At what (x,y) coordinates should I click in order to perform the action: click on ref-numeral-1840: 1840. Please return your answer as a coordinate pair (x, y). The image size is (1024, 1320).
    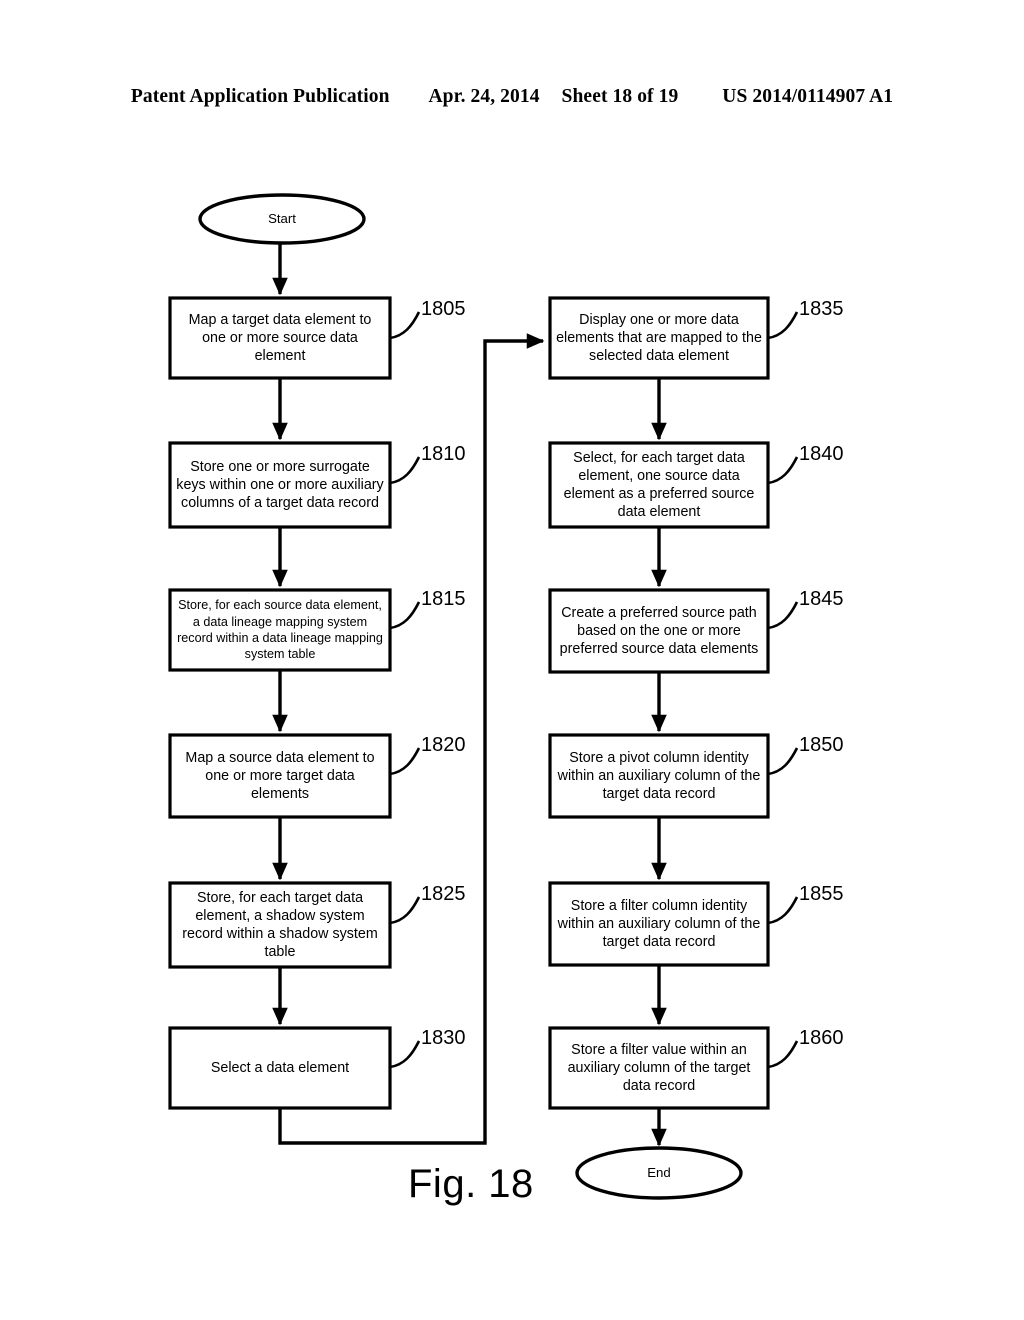
    Looking at the image, I should click on (821, 454).